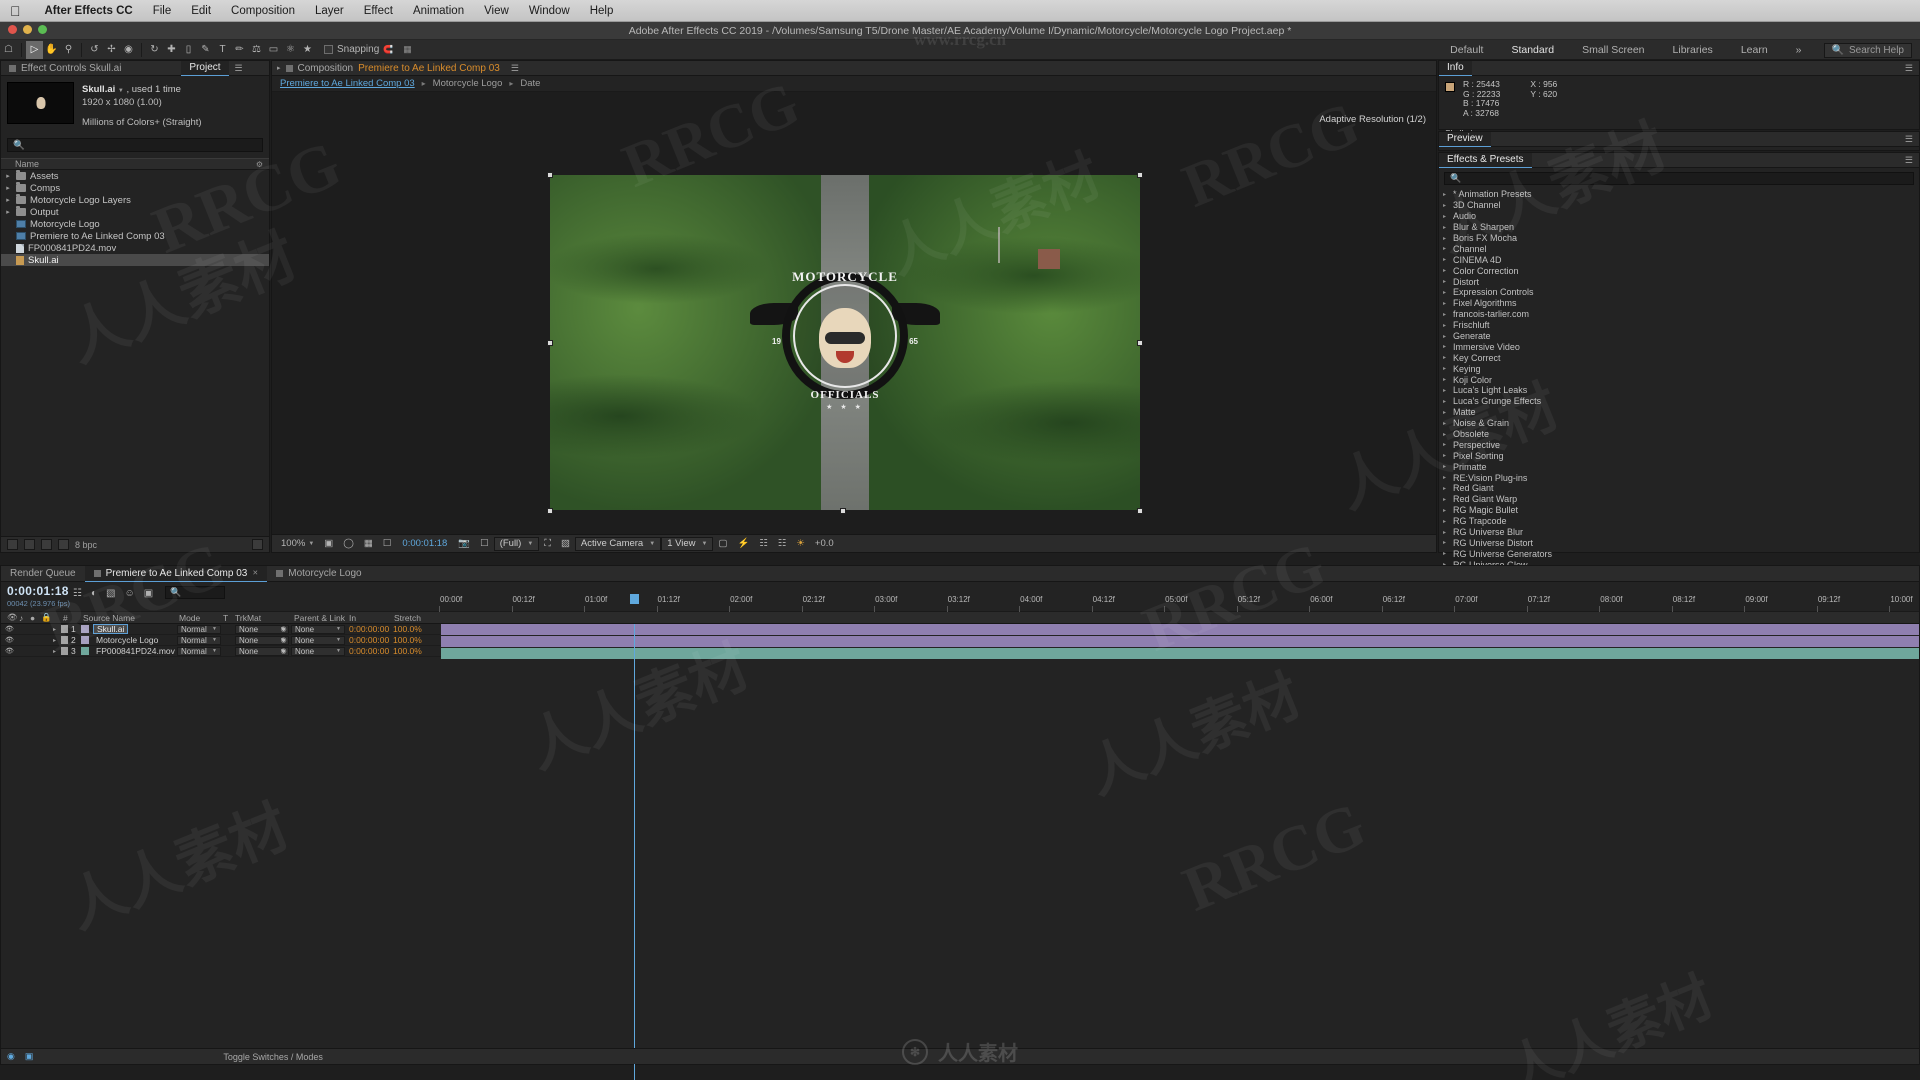  I want to click on show-snapshot-icon: ☐, so click(484, 544).